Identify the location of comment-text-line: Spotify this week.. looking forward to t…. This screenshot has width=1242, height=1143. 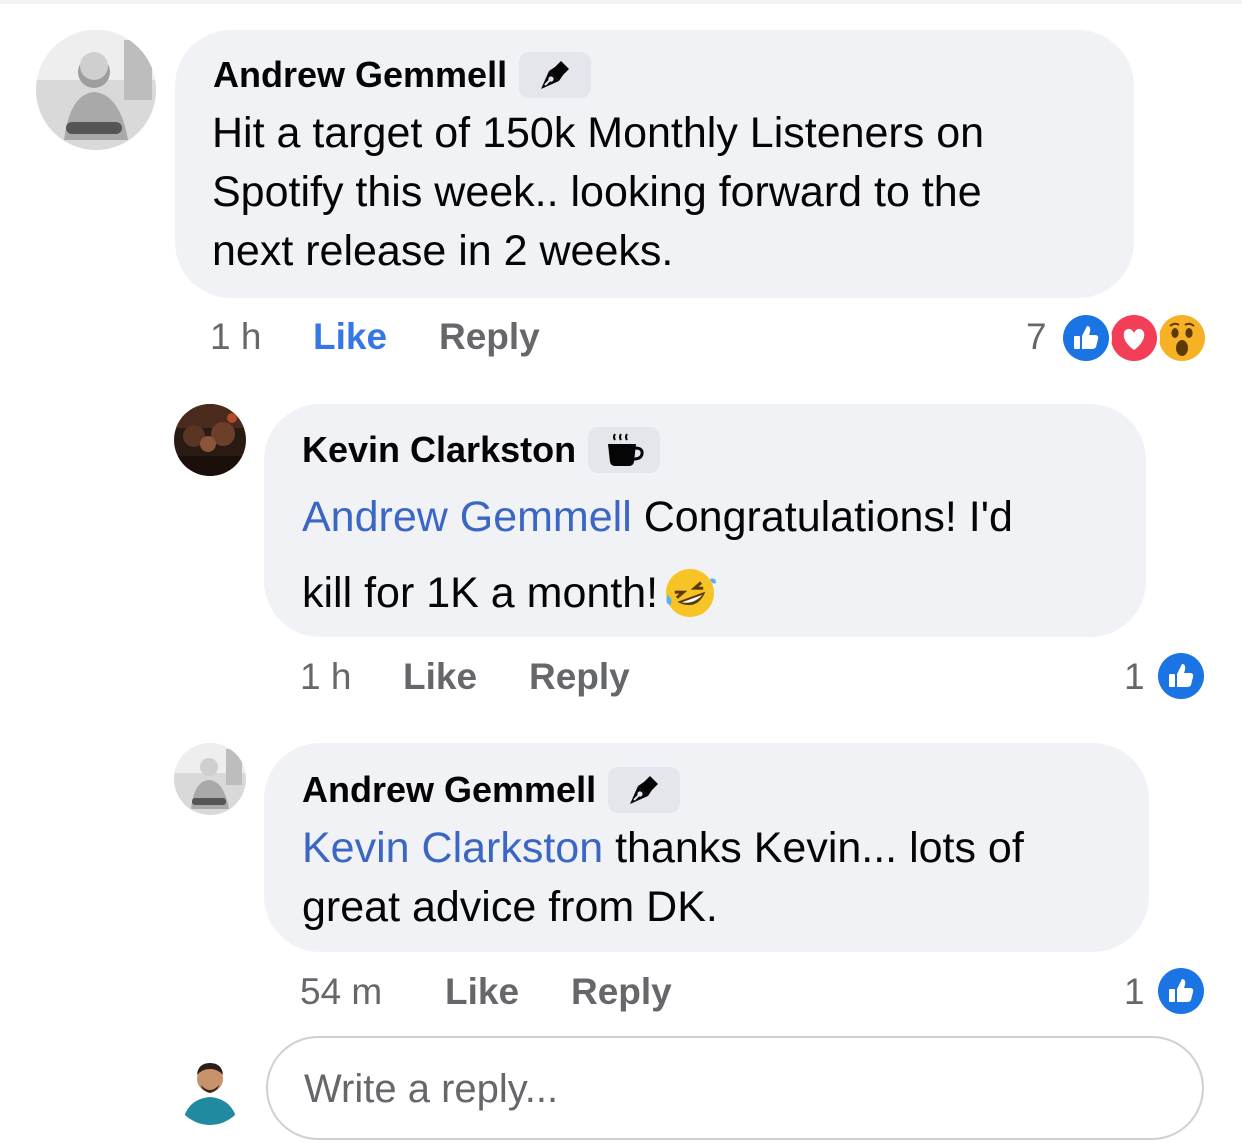
(597, 192).